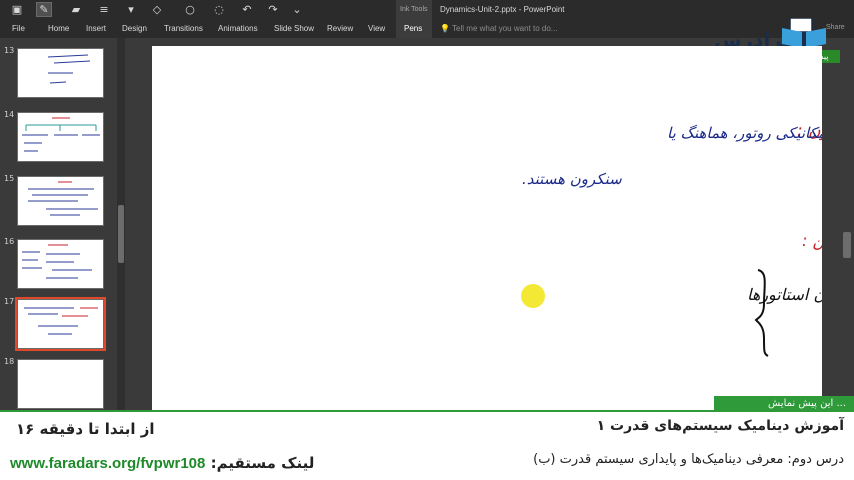 The width and height of the screenshot is (854, 480). What do you see at coordinates (502, 9) in the screenshot?
I see `document-title: Dynamics-Unit-2.pptx - PowerPoint` at bounding box center [502, 9].